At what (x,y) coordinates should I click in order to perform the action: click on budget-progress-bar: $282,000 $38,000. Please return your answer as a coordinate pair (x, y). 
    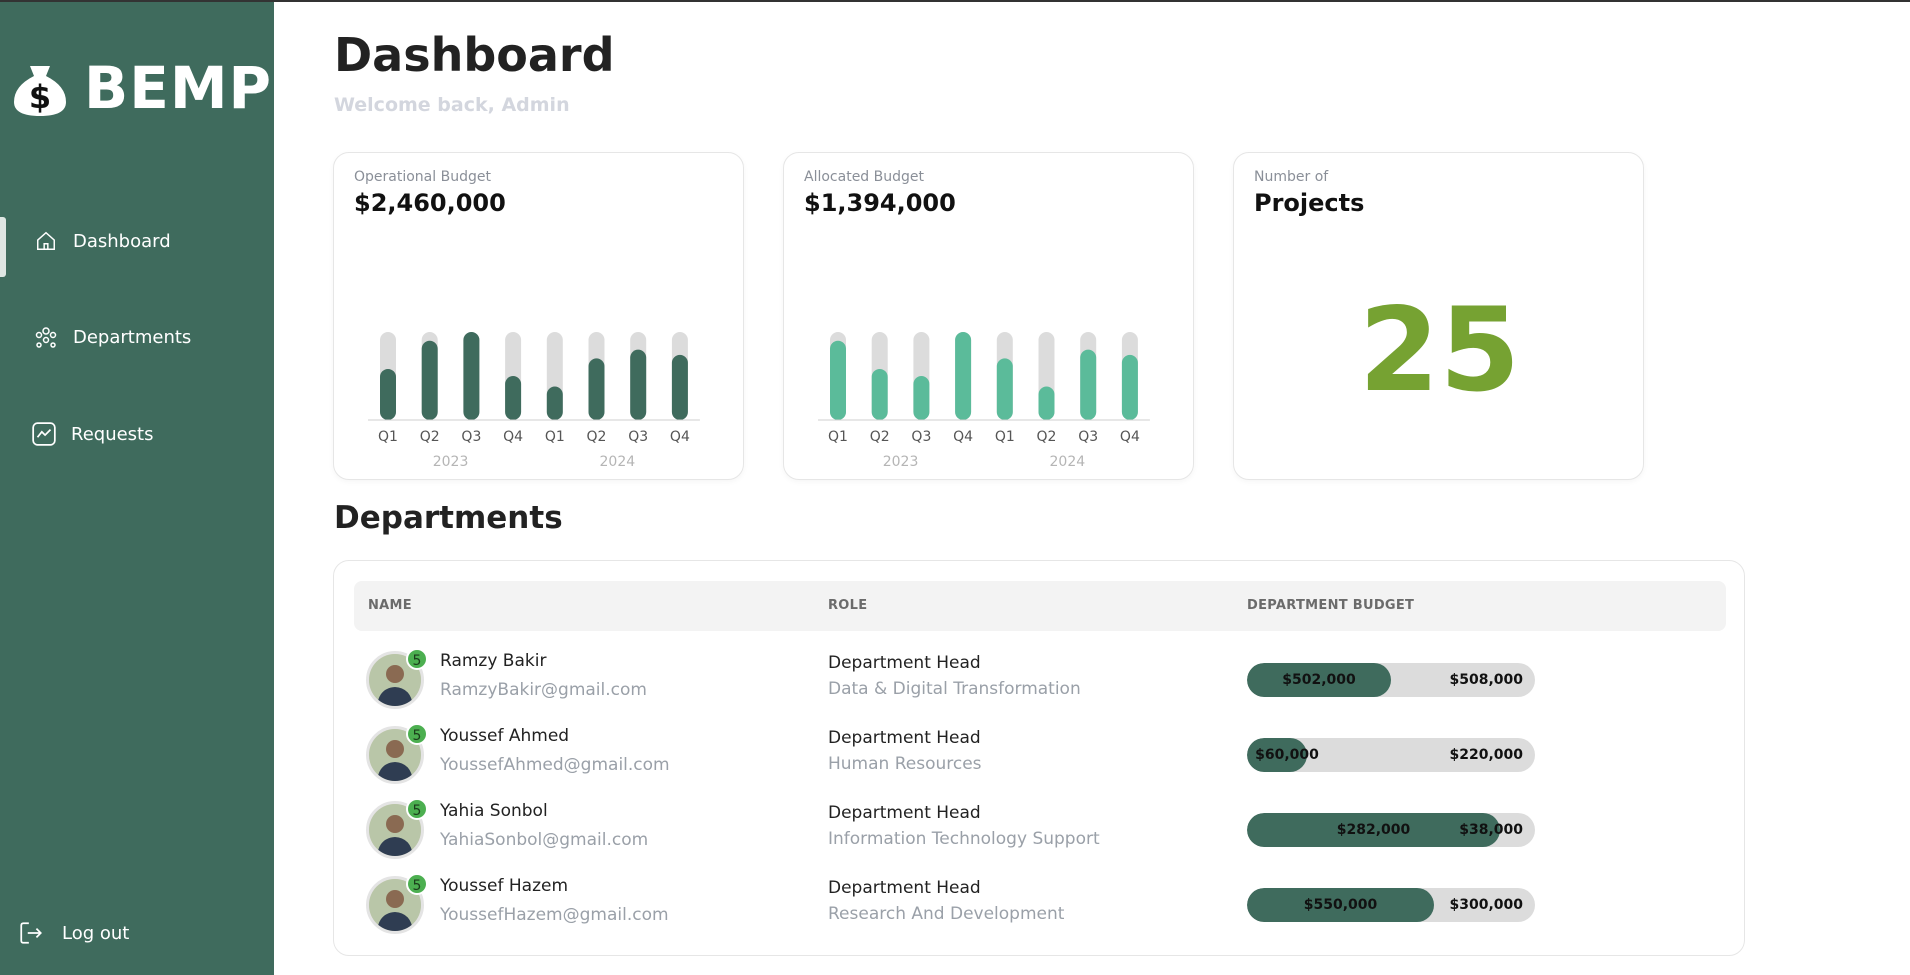
    Looking at the image, I should click on (1391, 830).